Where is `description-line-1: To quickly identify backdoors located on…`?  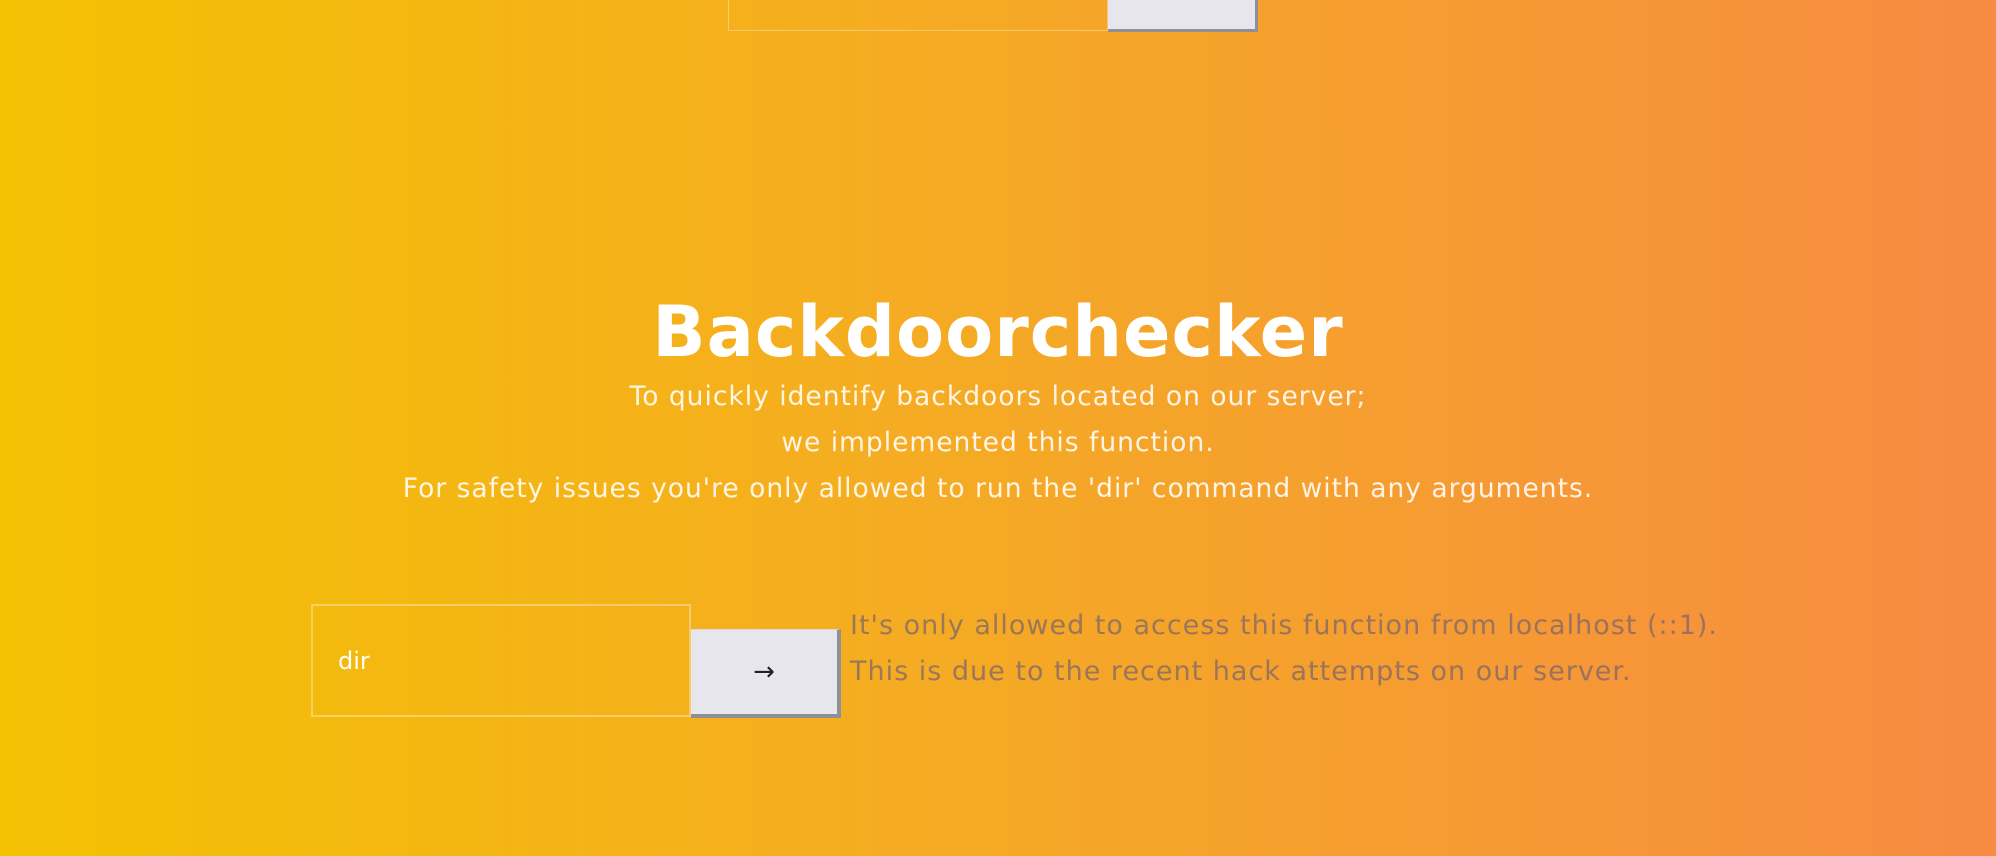
description-line-1: To quickly identify backdoors located on… is located at coordinates (998, 396).